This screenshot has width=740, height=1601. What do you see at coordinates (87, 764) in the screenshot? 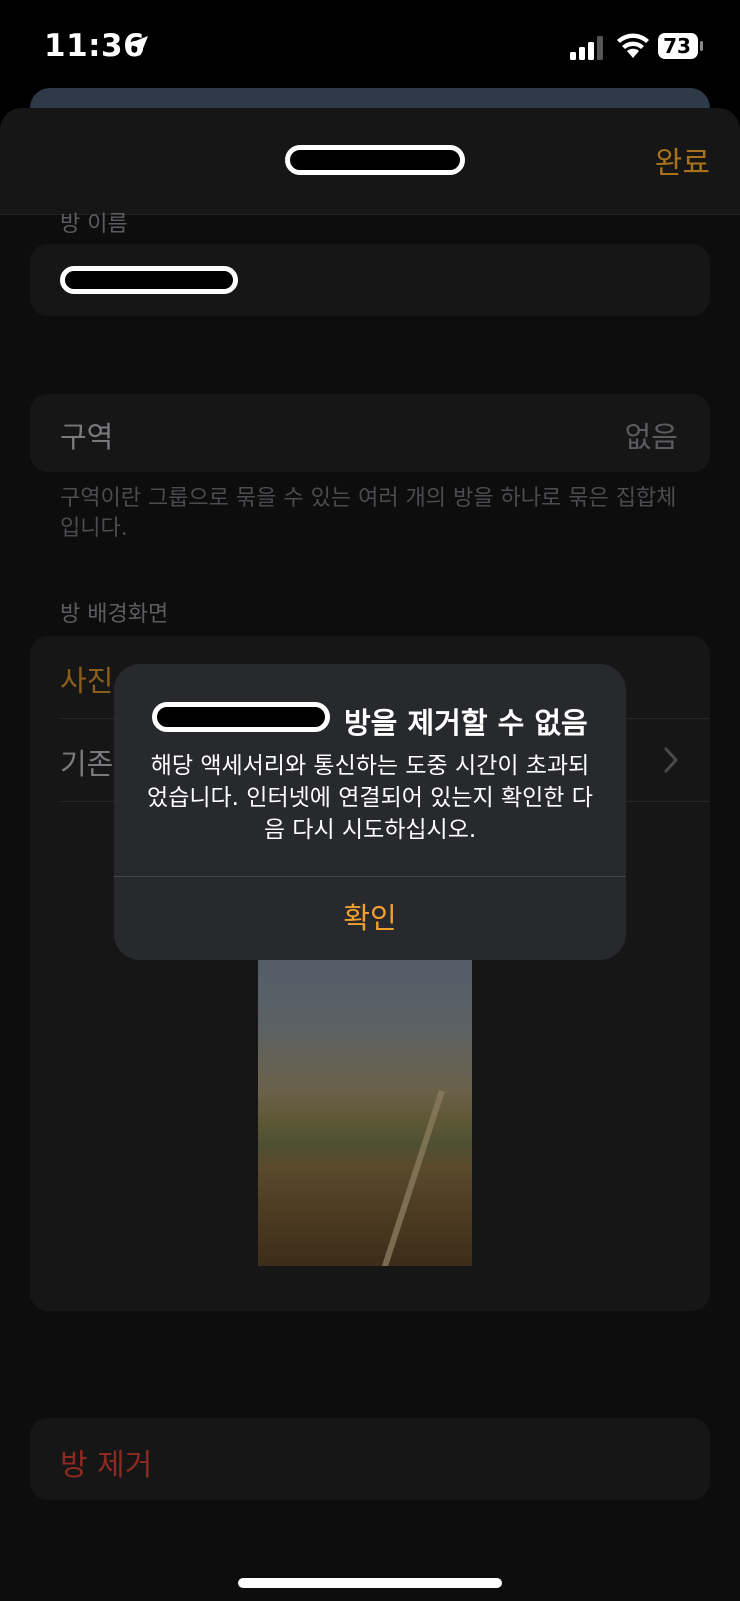
I see `choose-existing-label: 기존` at bounding box center [87, 764].